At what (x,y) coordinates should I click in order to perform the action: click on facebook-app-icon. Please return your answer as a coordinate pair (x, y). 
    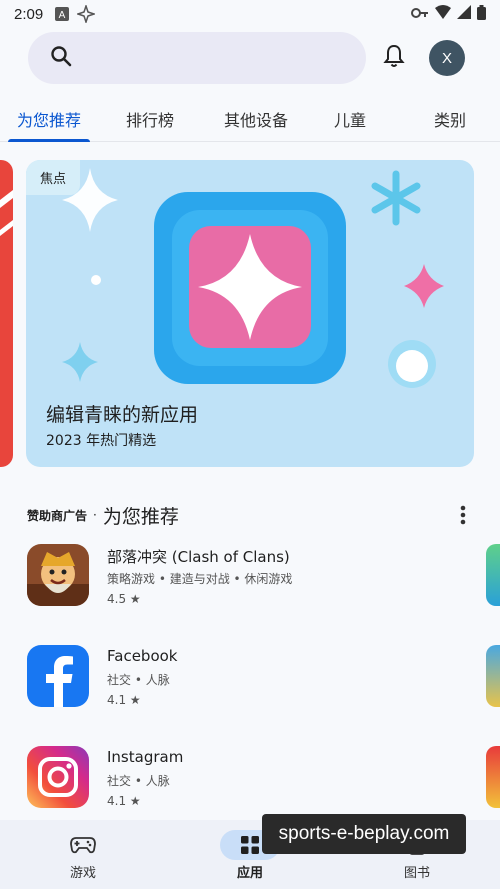
    Looking at the image, I should click on (58, 676).